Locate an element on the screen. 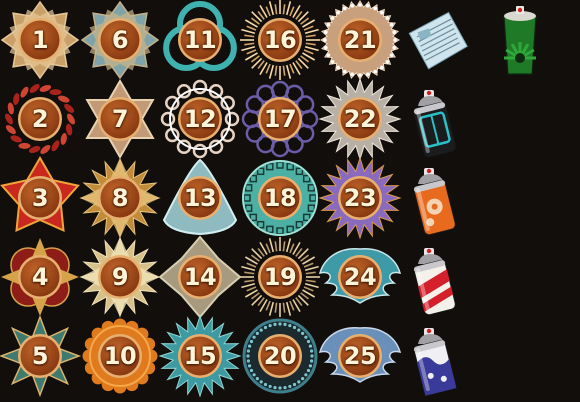 Image resolution: width=580 pixels, height=402 pixels. rank-badge: 7 is located at coordinates (120, 119).